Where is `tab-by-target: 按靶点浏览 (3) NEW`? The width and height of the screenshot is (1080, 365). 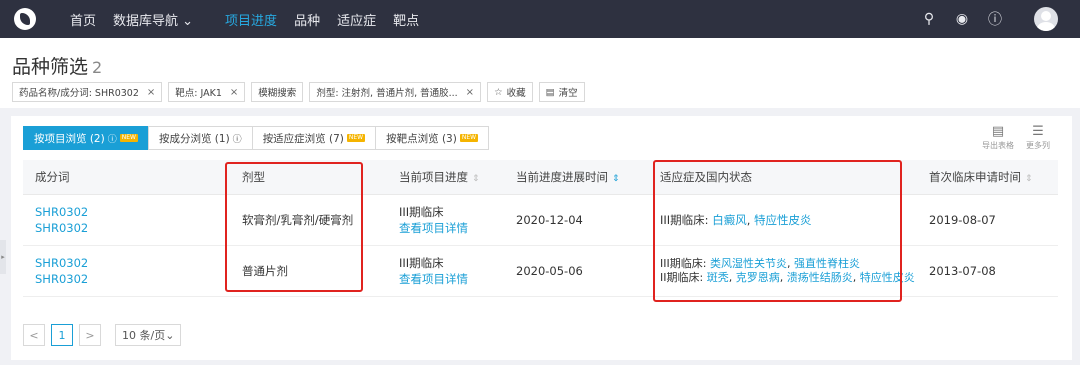 tab-by-target: 按靶点浏览 (3) NEW is located at coordinates (432, 138).